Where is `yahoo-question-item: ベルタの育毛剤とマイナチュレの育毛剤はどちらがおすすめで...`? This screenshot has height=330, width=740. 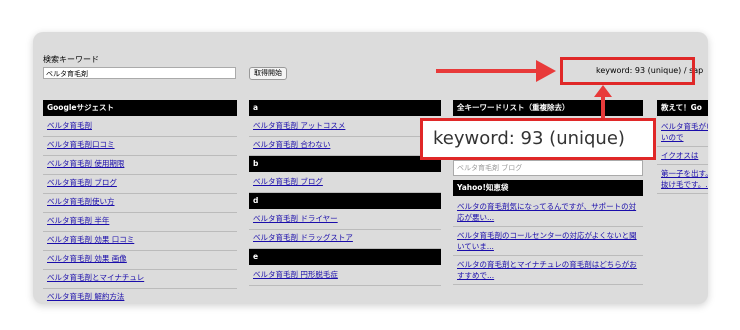
yahoo-question-item: ベルタの育毛剤とマイナチュレの育毛剤はどちらがおすすめで... is located at coordinates (548, 270).